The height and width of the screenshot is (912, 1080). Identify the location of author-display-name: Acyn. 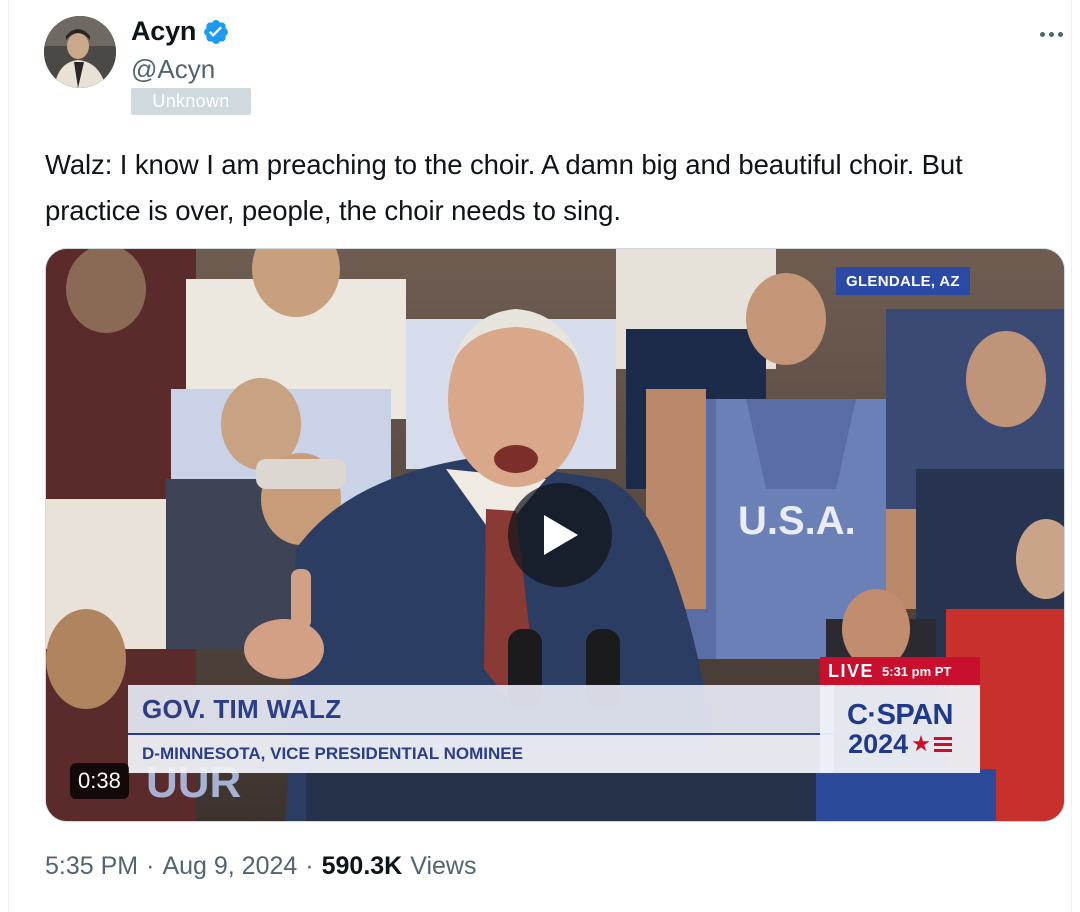
(163, 31).